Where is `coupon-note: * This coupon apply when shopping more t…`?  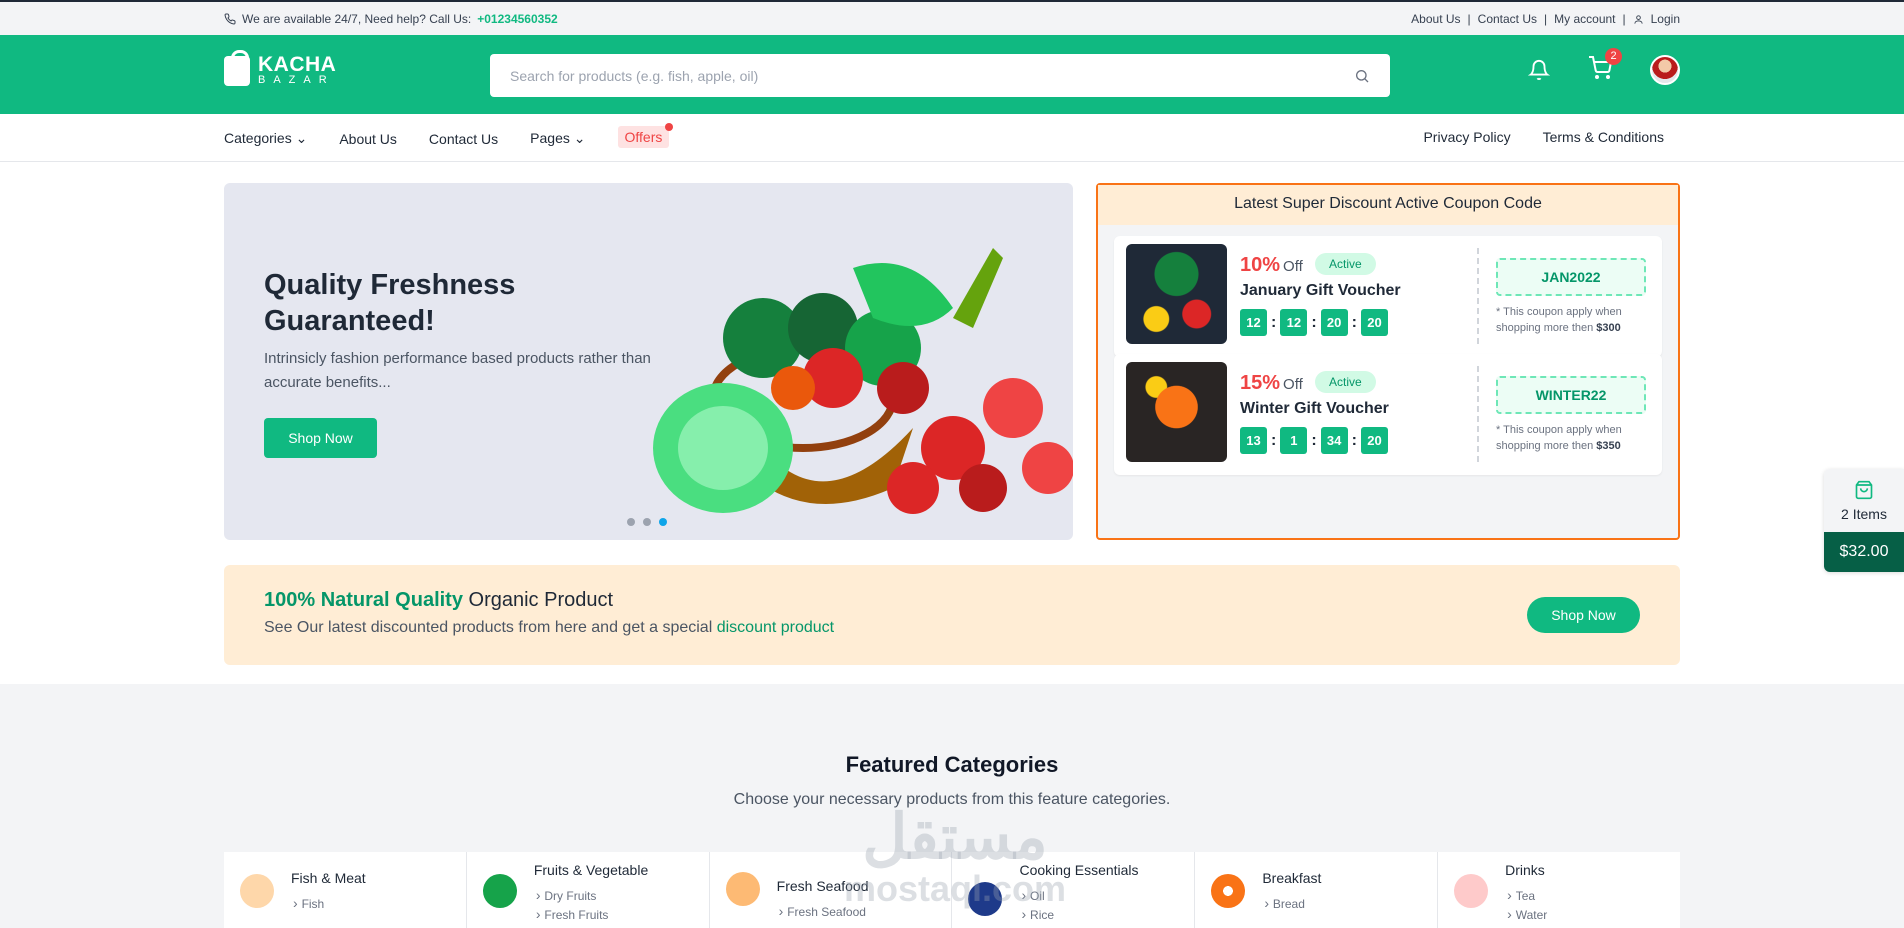 coupon-note: * This coupon apply when shopping more t… is located at coordinates (1571, 438).